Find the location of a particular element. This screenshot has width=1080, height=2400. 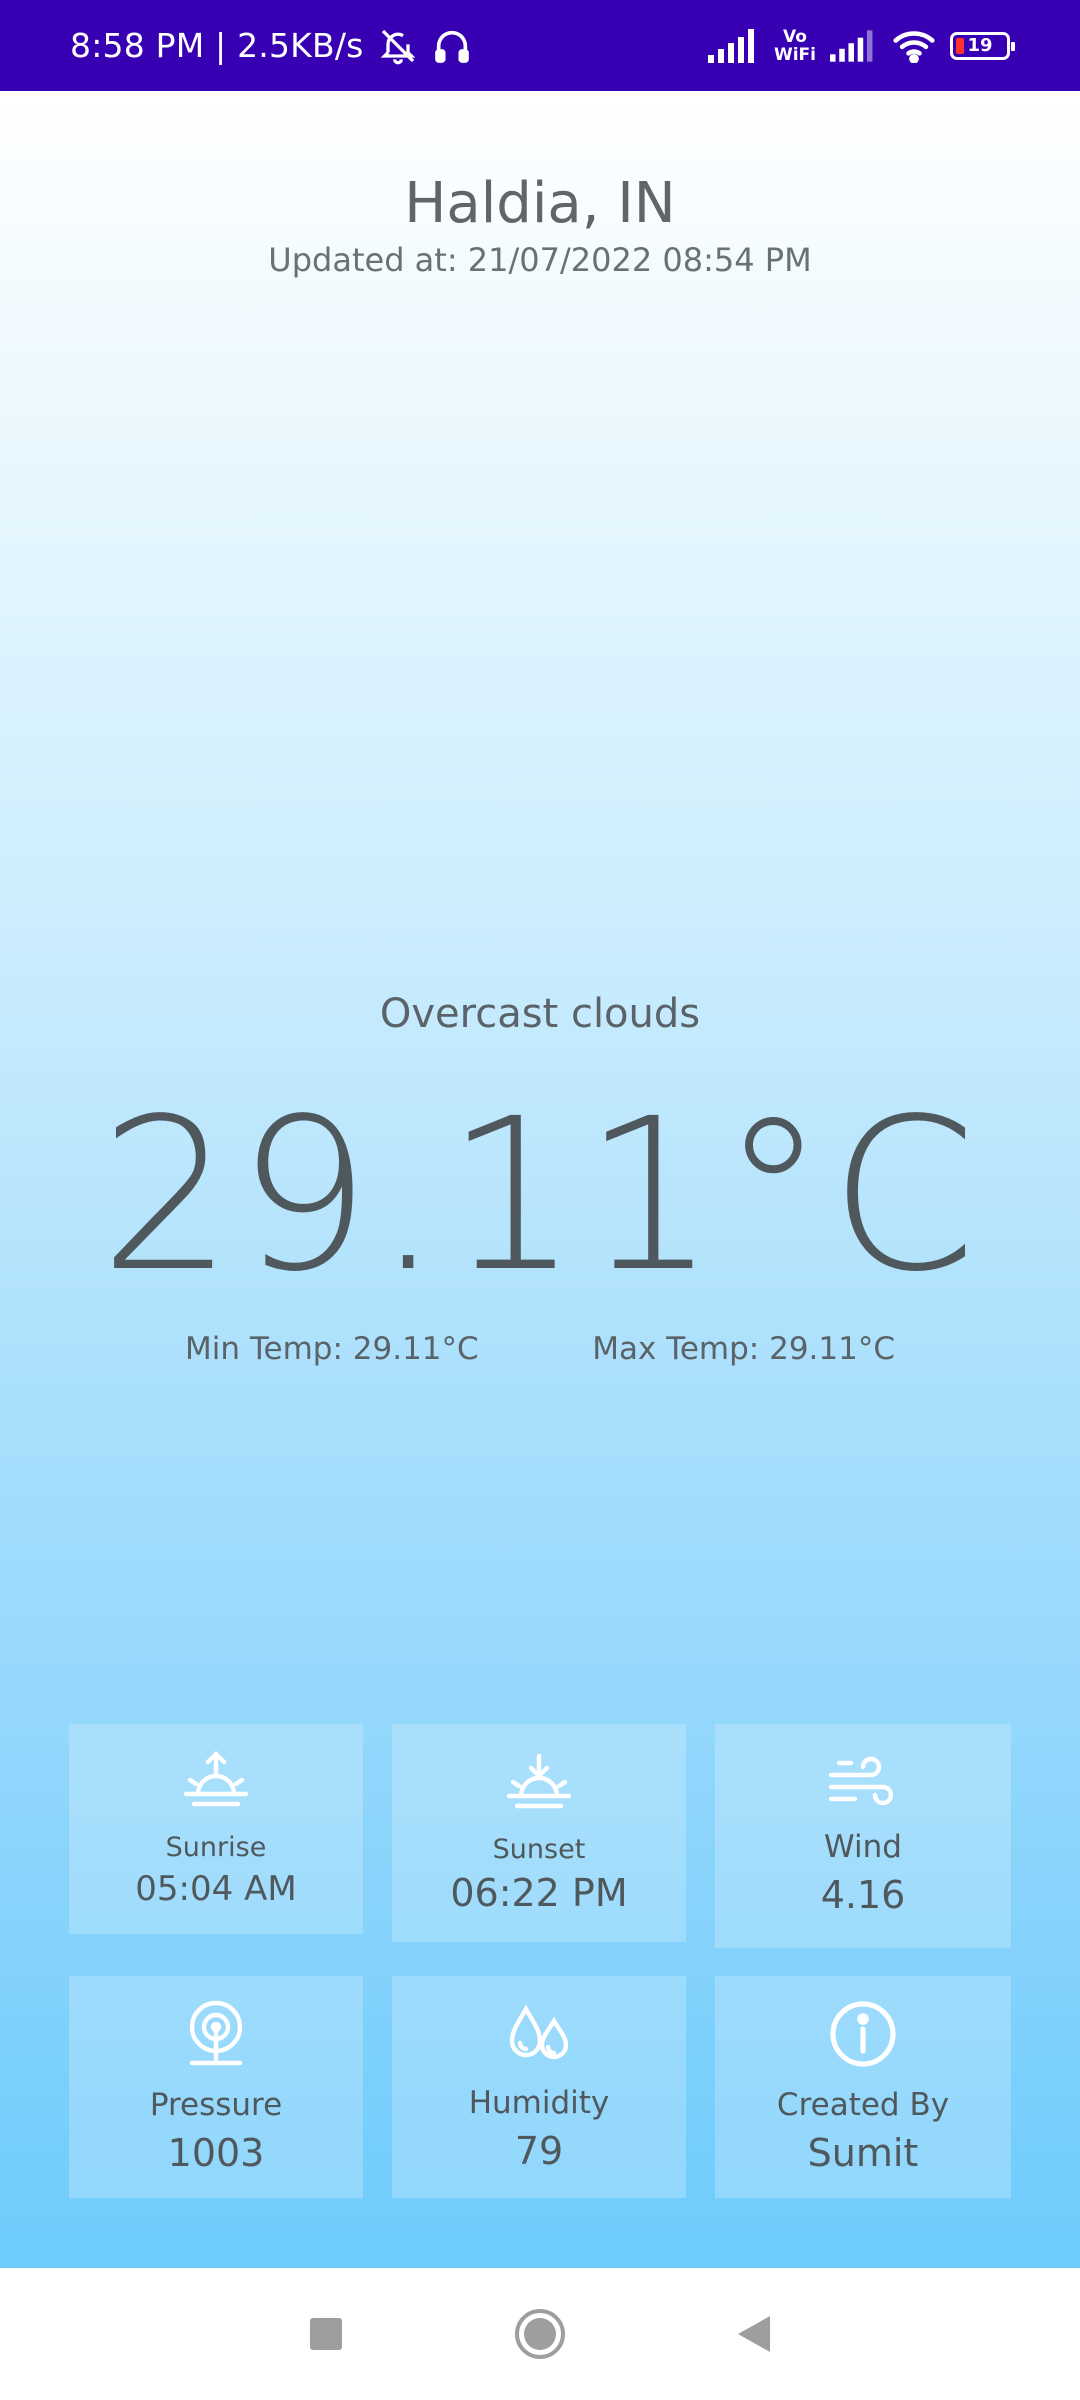

wind-icon is located at coordinates (863, 1785).